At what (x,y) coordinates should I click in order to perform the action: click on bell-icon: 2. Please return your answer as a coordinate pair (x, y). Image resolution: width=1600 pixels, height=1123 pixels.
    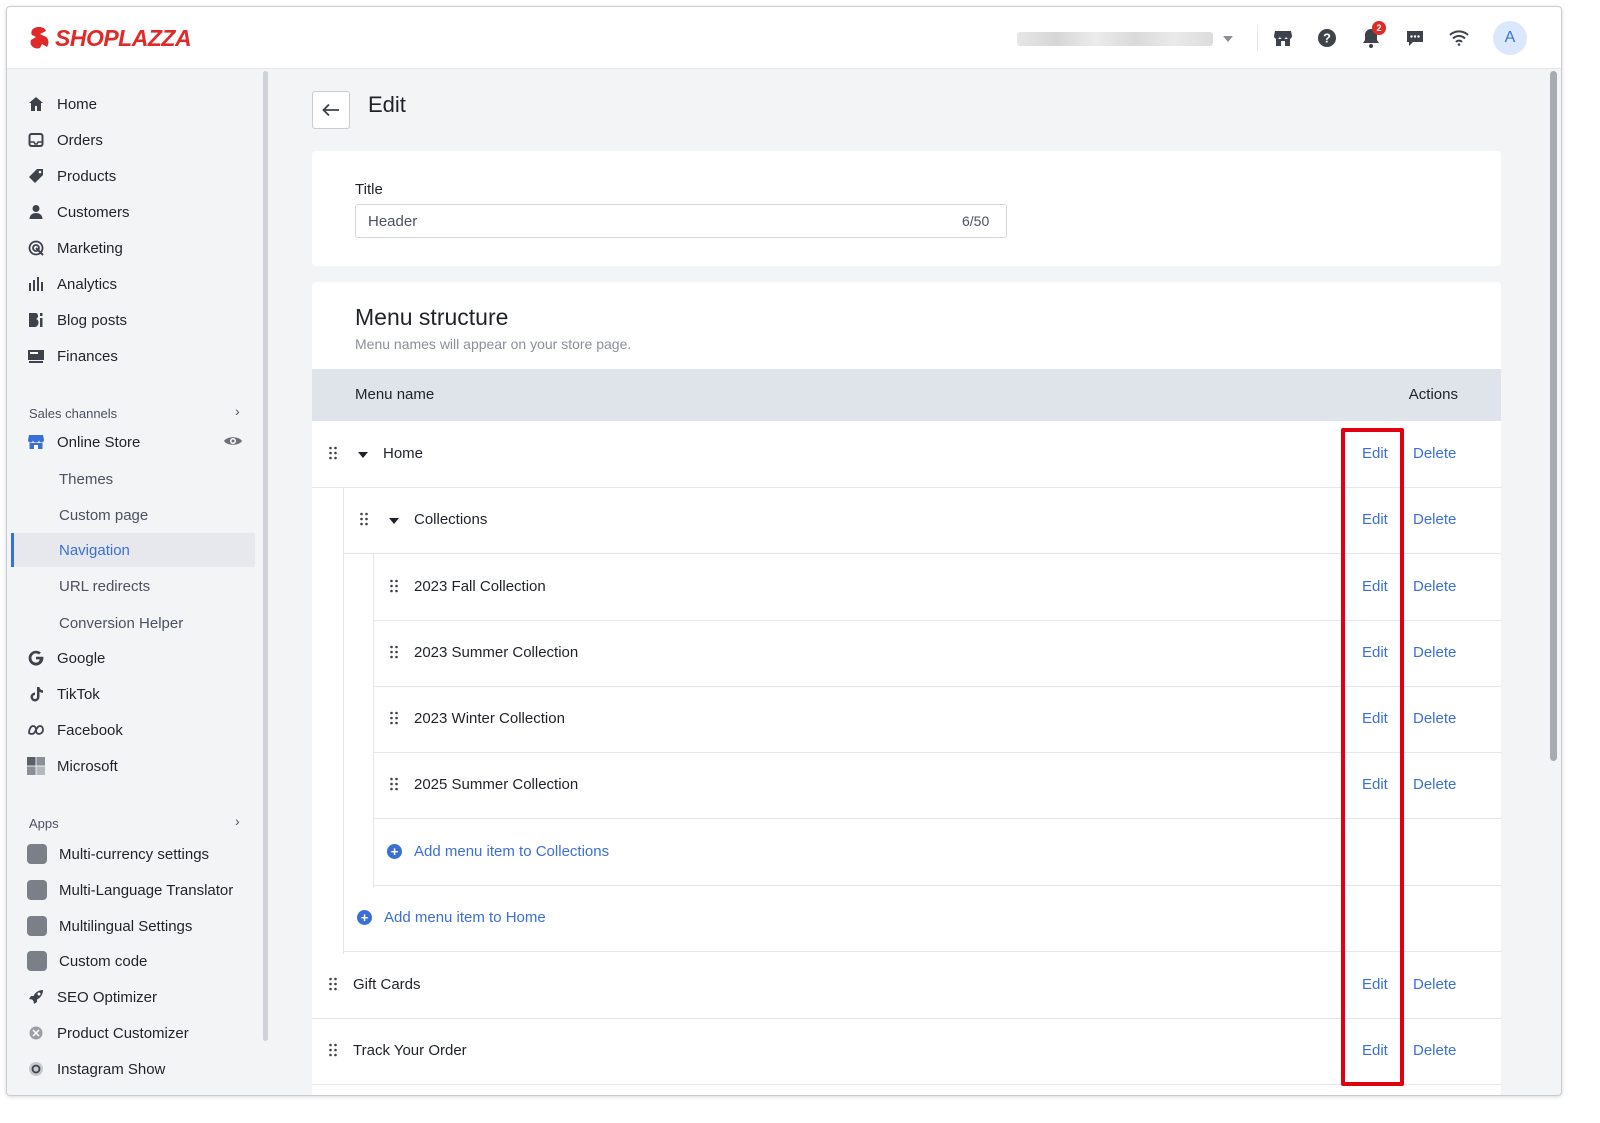
    Looking at the image, I should click on (1373, 35).